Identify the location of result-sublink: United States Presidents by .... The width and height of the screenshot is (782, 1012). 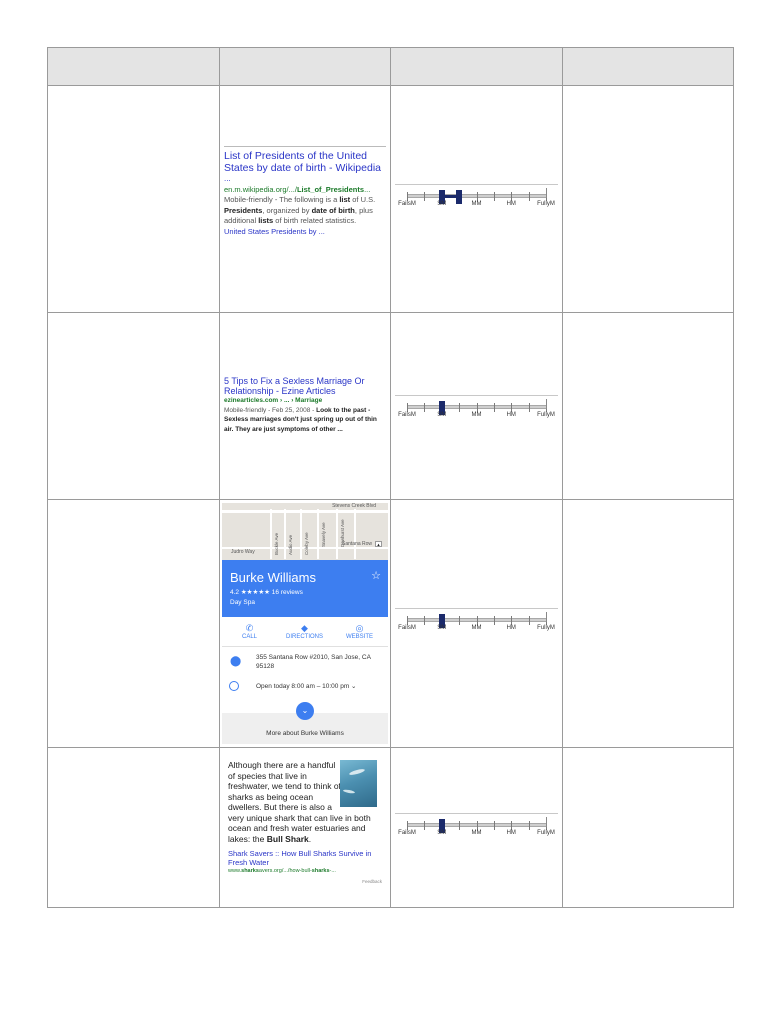
(305, 232).